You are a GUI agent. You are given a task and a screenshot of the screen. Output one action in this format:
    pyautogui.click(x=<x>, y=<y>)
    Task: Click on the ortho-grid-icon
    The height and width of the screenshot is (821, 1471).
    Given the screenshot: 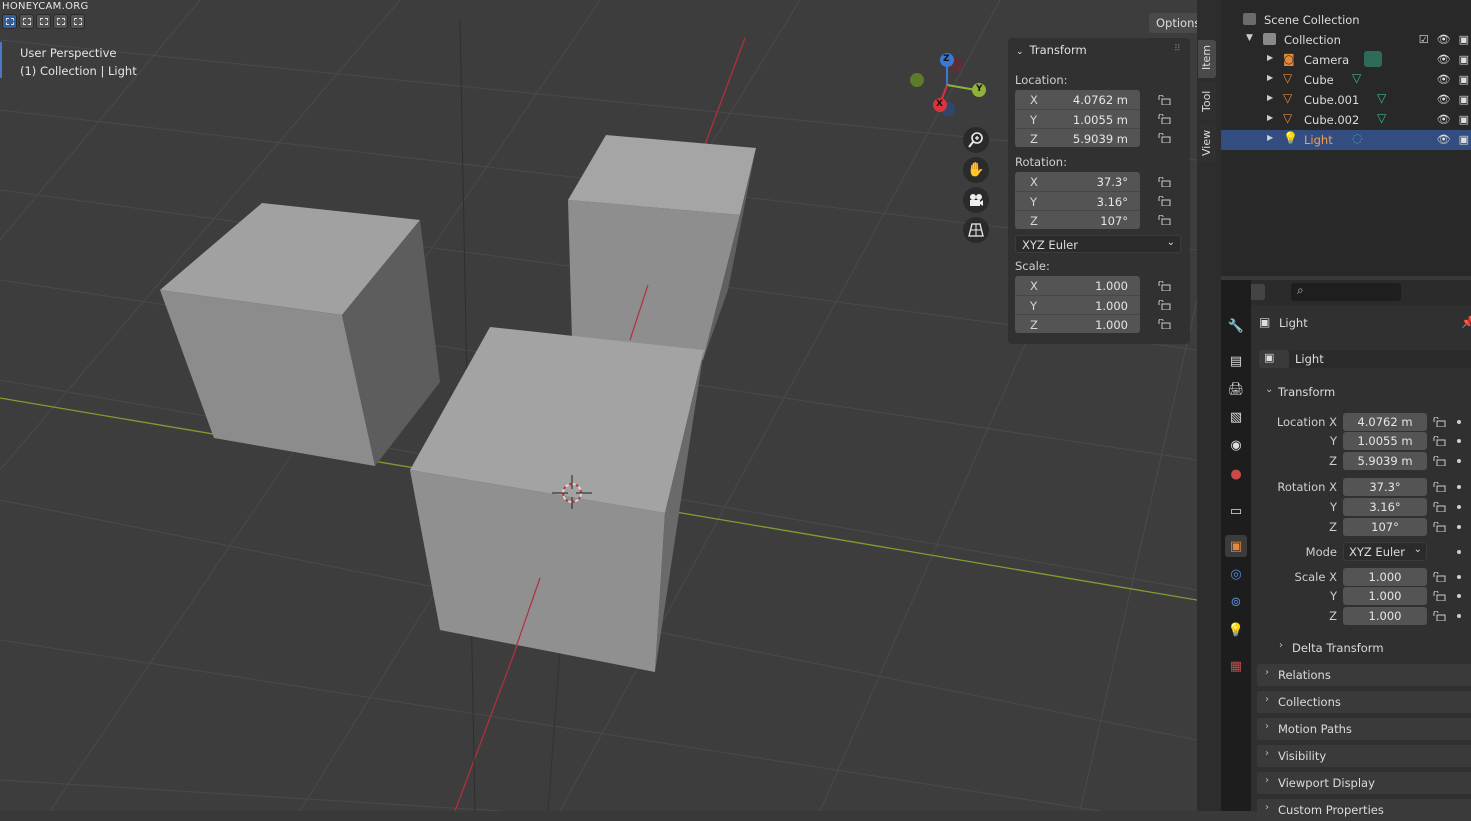 What is the action you would take?
    pyautogui.click(x=976, y=230)
    